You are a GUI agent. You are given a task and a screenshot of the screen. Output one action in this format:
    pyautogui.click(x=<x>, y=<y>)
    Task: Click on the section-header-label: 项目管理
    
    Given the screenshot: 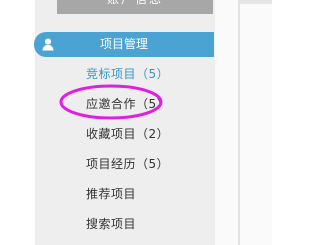 What is the action you would take?
    pyautogui.click(x=124, y=44)
    